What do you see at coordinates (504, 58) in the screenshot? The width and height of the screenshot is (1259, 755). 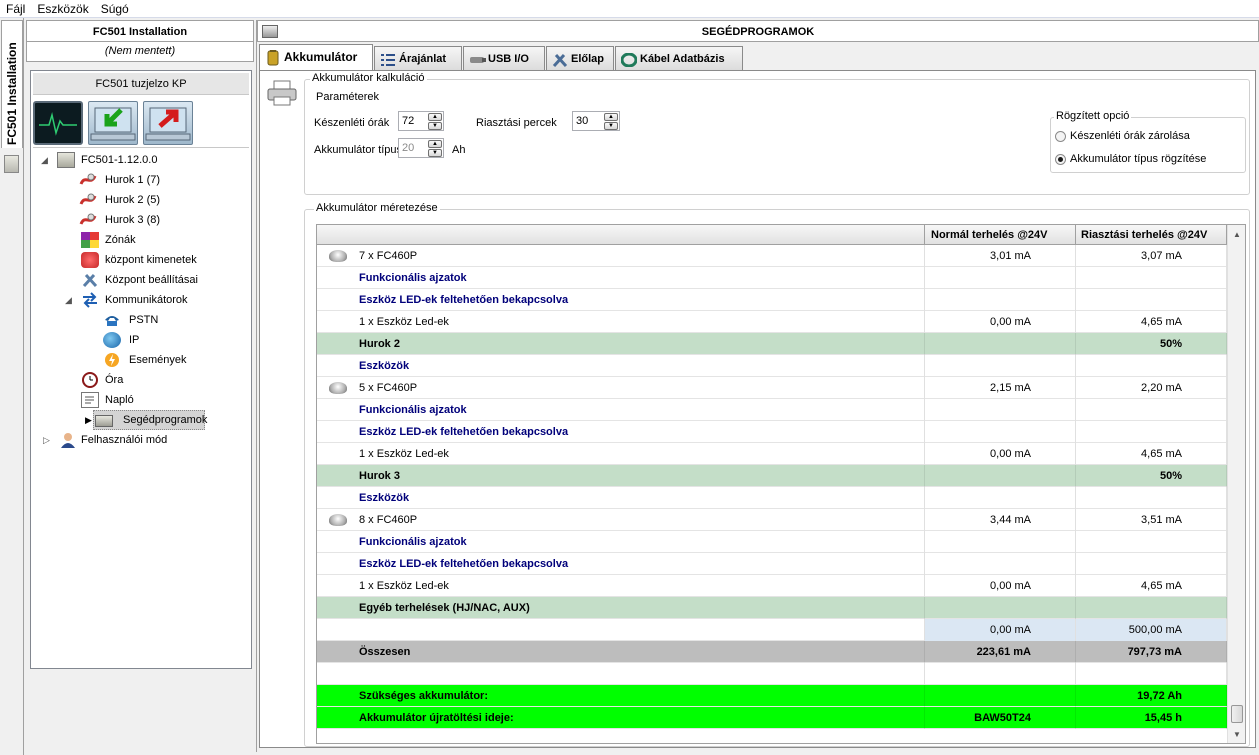 I see `tab-usb: USB I/O` at bounding box center [504, 58].